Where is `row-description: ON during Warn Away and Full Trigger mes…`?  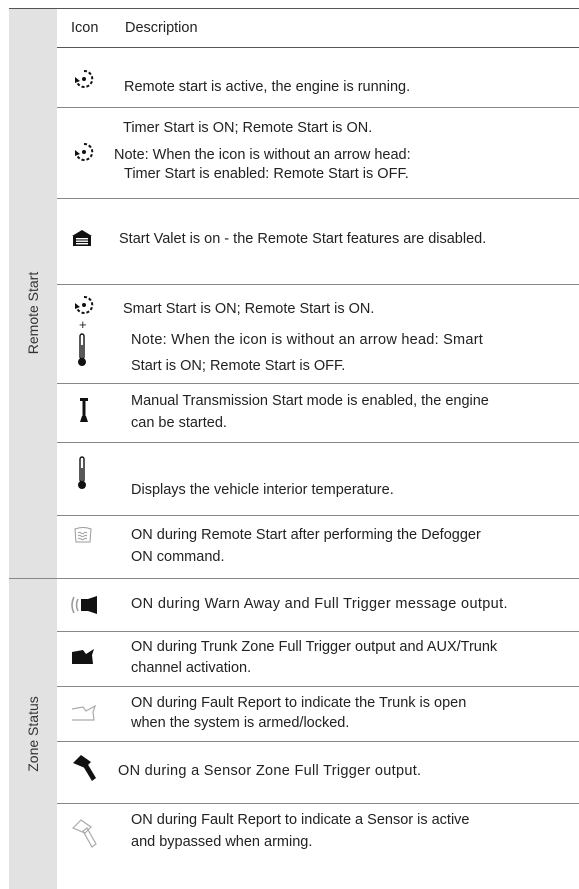
row-description: ON during Warn Away and Full Trigger mes… is located at coordinates (319, 604).